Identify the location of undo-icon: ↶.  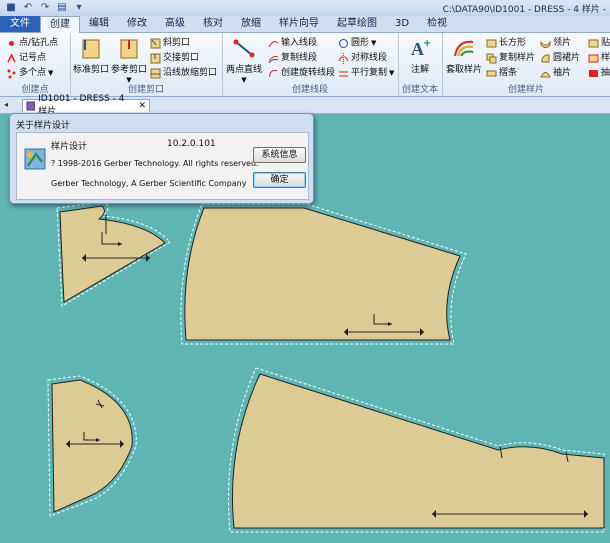
(28, 7).